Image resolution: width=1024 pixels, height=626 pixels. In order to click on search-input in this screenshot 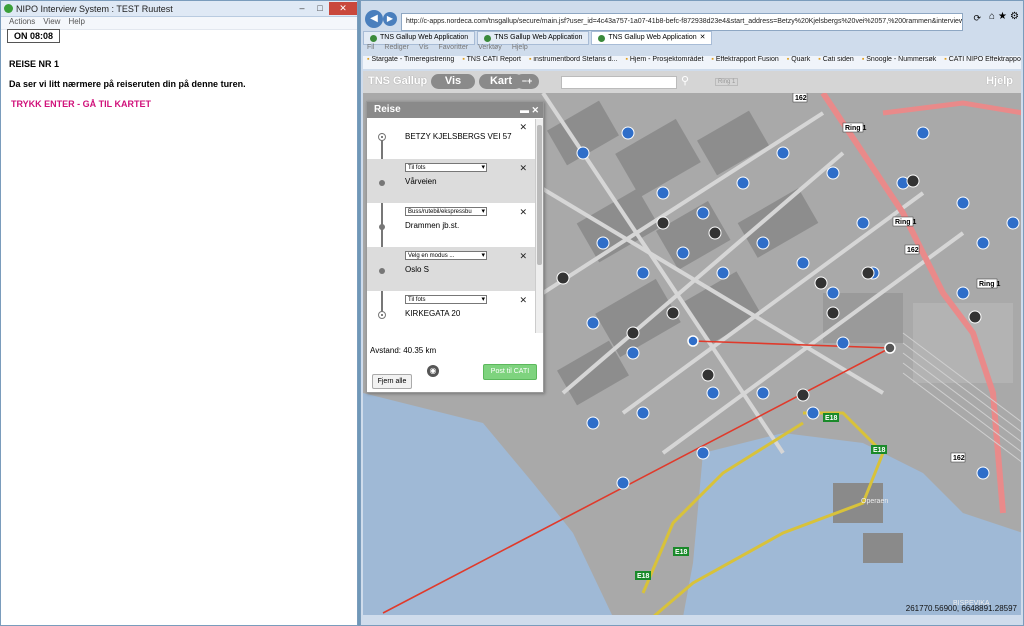, I will do `click(619, 82)`.